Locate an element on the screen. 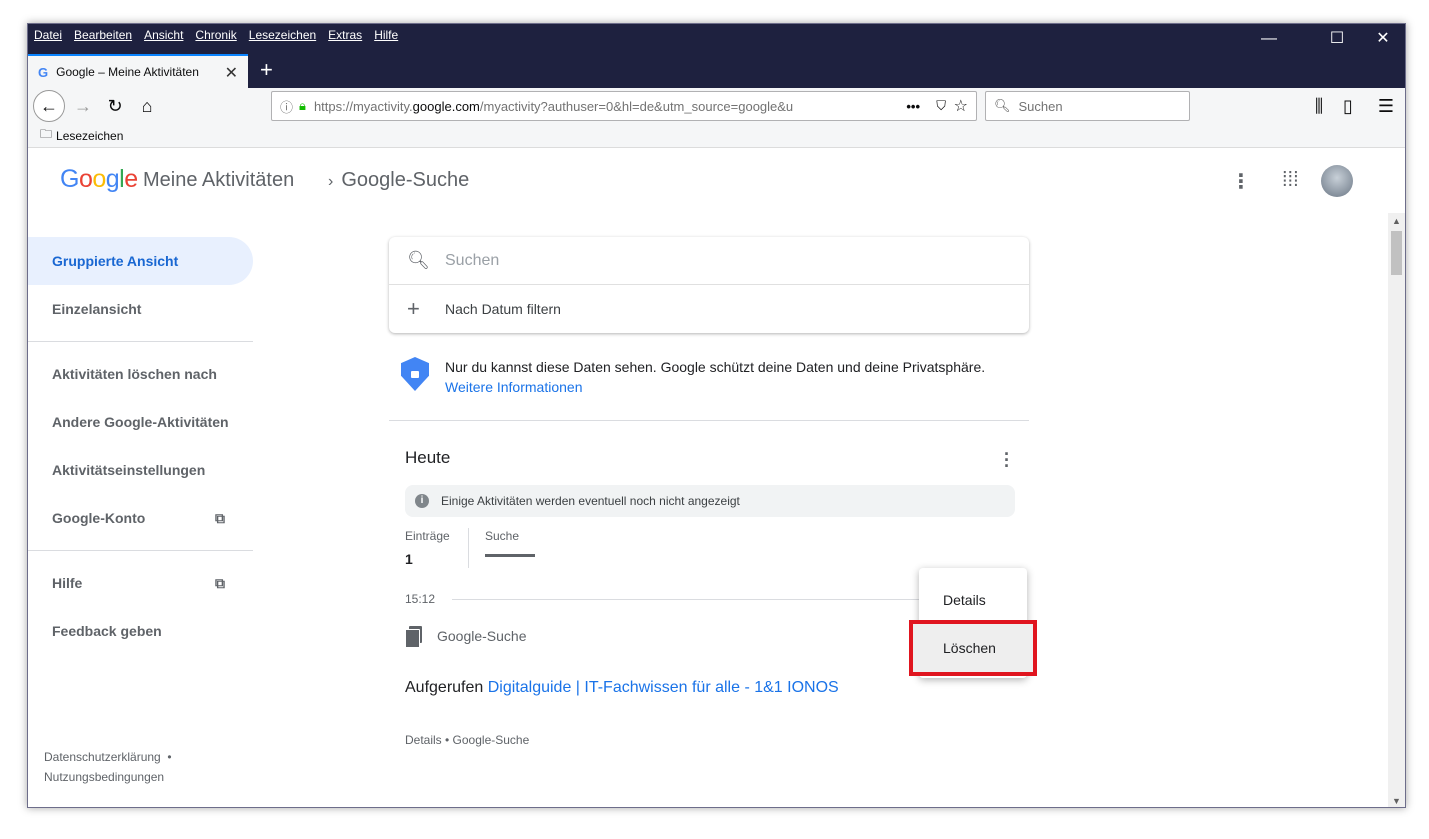  menu-item-delete: Löschen is located at coordinates (973, 648).